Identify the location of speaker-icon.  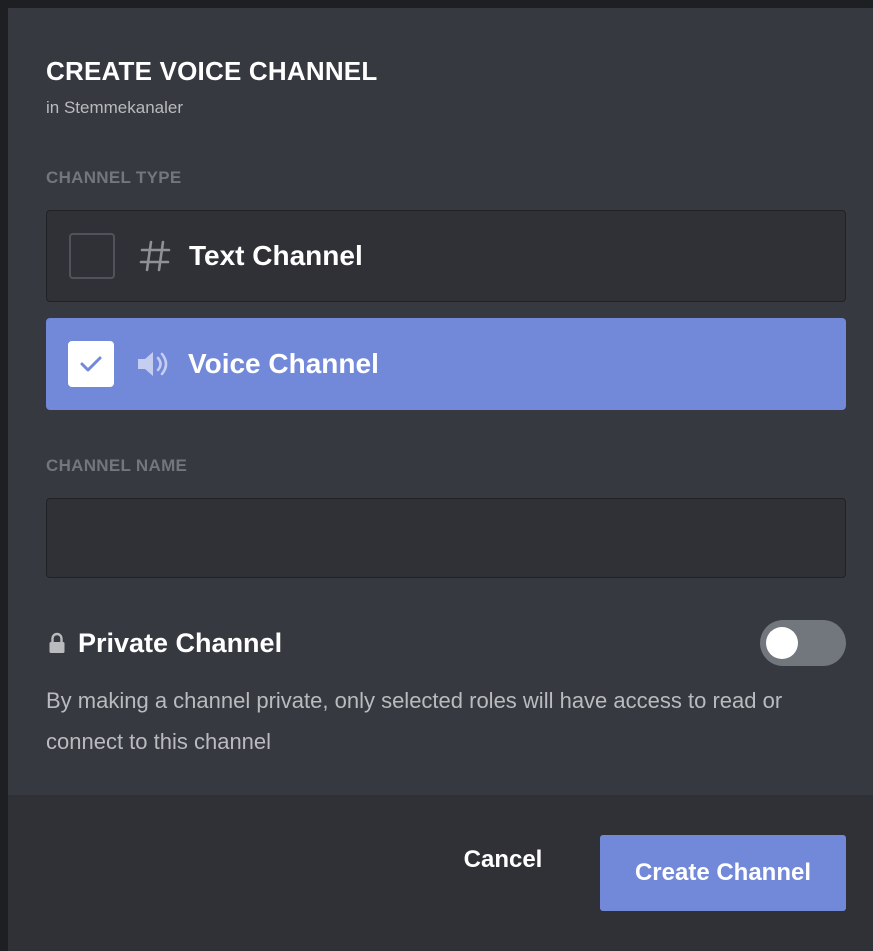
(154, 364).